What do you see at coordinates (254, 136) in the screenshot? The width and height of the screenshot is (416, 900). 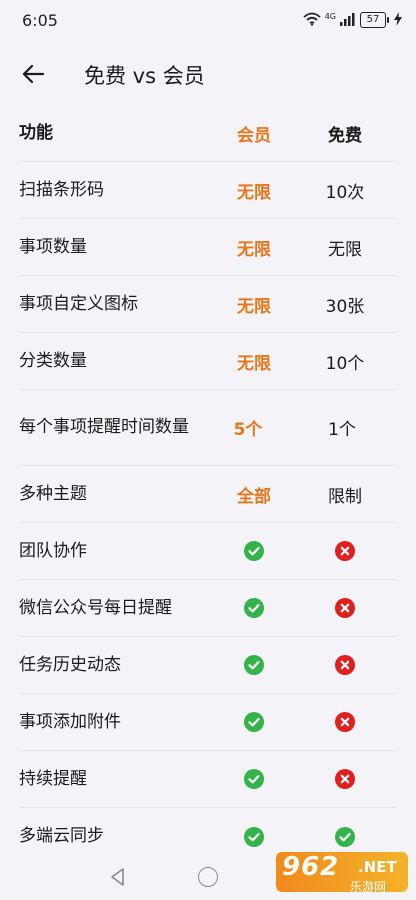 I see `column-header-vip: 会员` at bounding box center [254, 136].